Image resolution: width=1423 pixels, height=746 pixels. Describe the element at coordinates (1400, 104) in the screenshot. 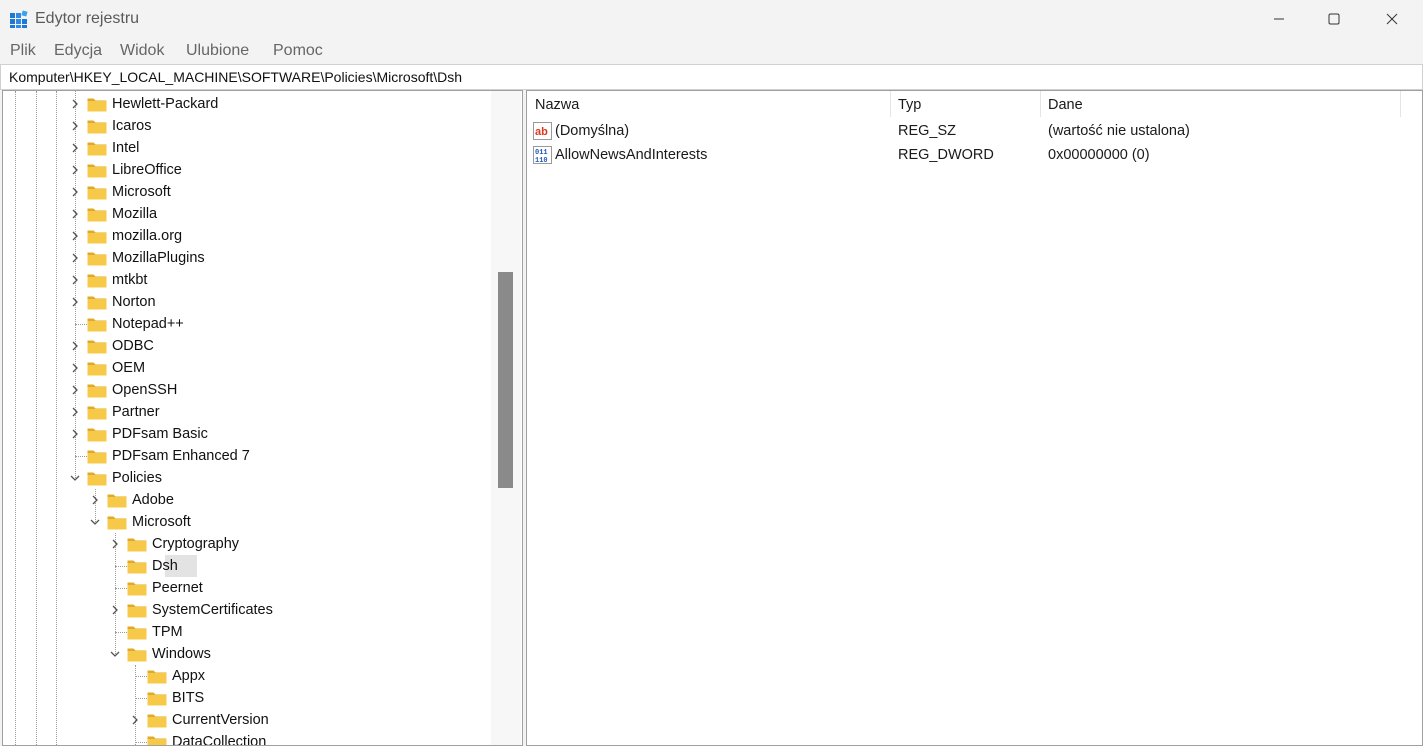

I see `column-separator` at that location.